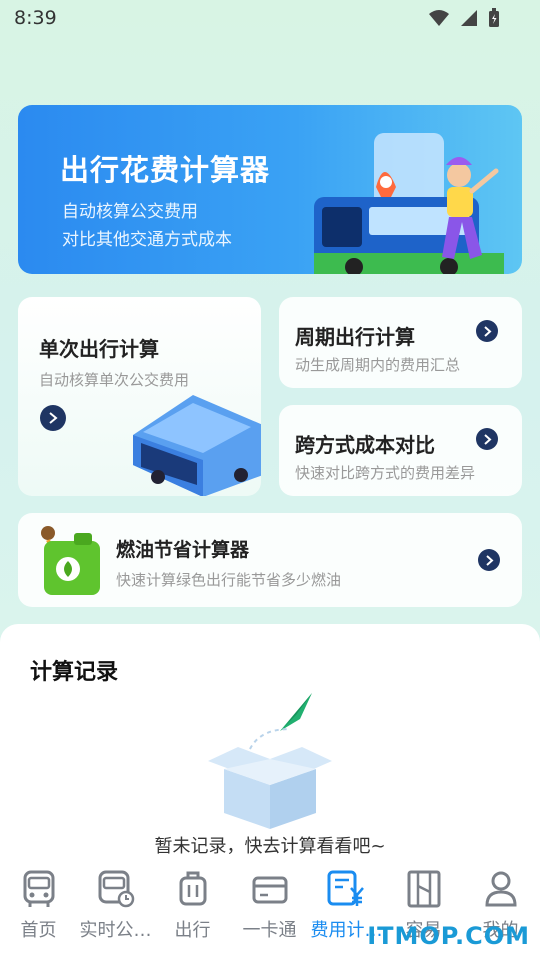 The height and width of the screenshot is (960, 540). Describe the element at coordinates (38, 888) in the screenshot. I see `bus-front-icon` at that location.